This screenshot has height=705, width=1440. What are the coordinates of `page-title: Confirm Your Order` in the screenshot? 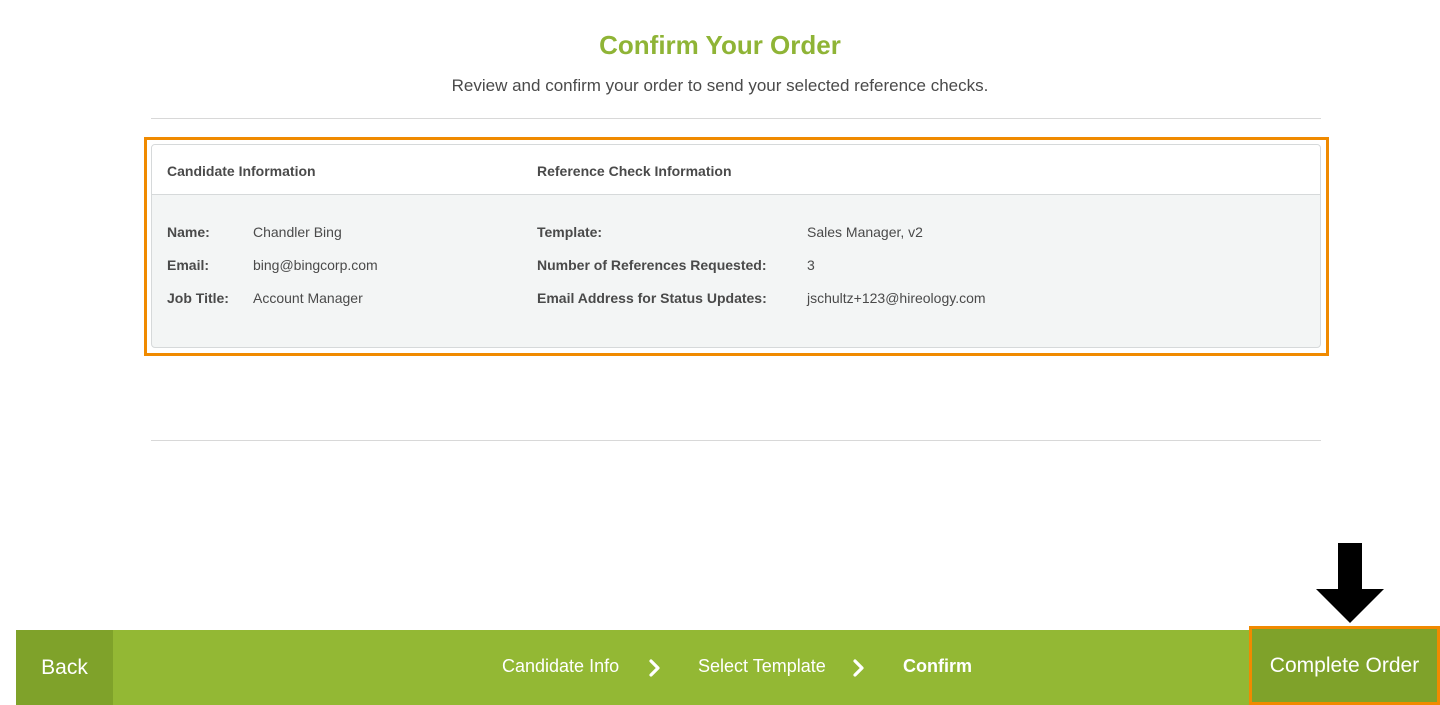 It's located at (720, 45).